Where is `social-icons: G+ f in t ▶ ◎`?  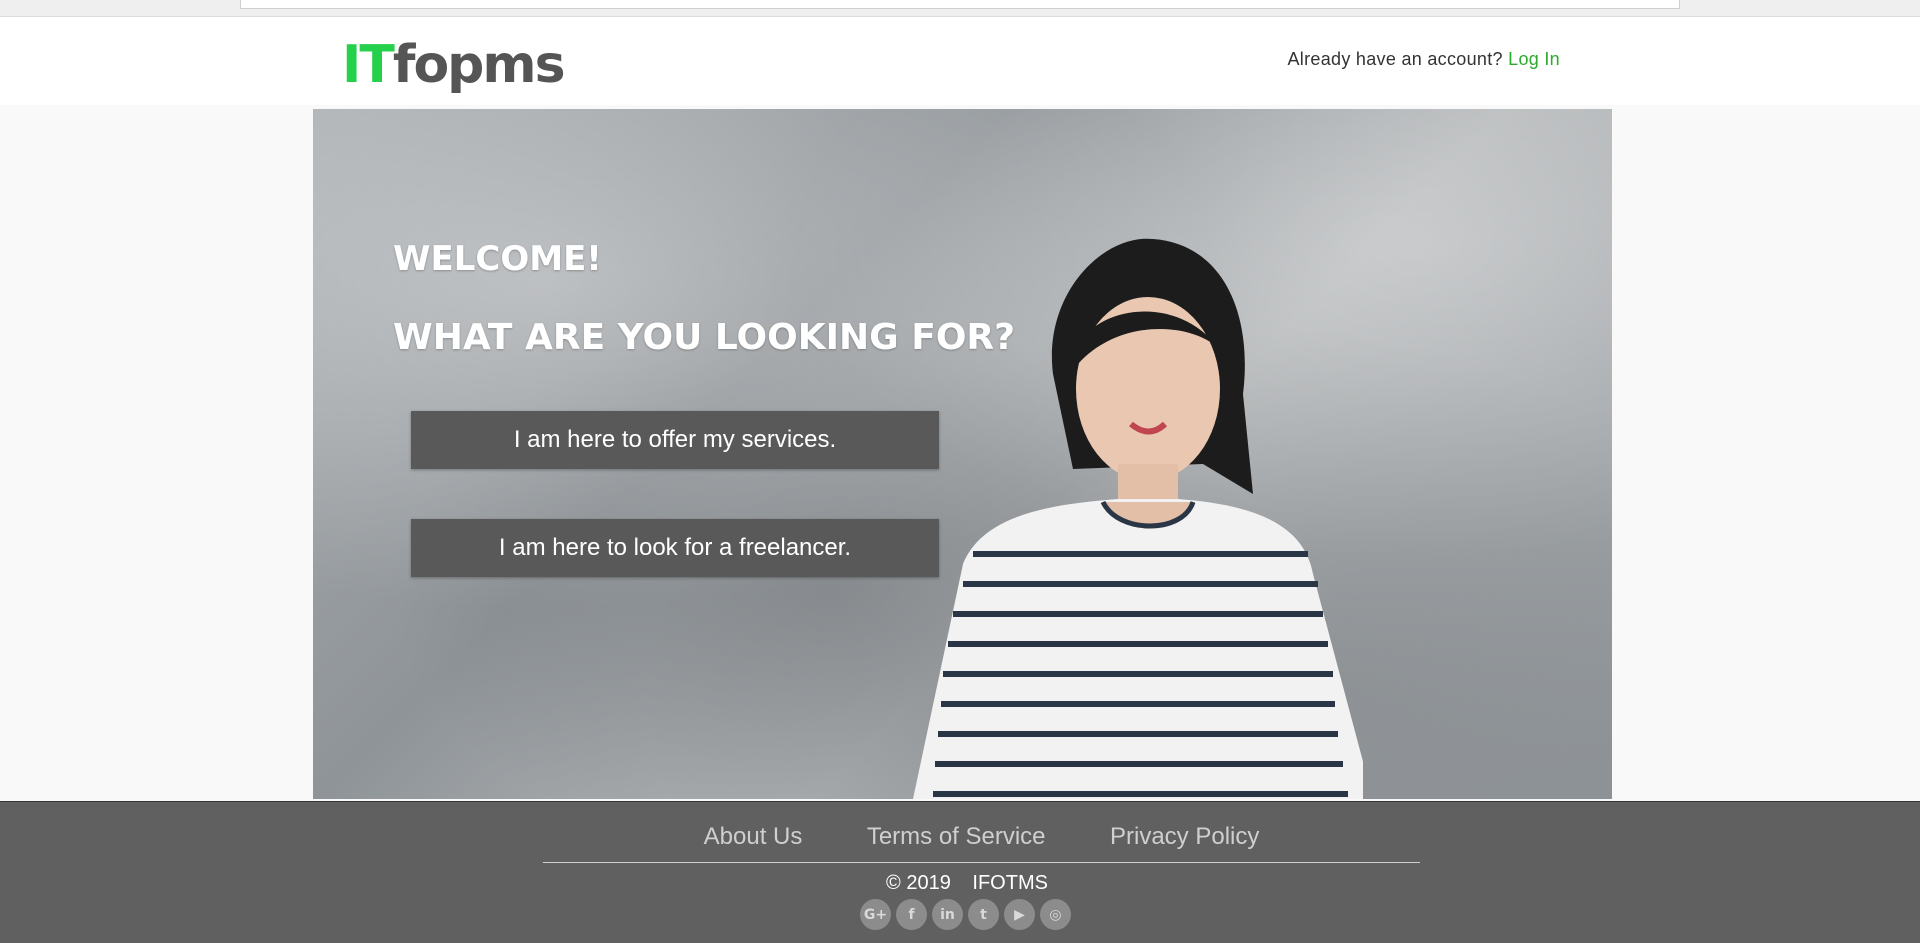 social-icons: G+ f in t ▶ ◎ is located at coordinates (965, 915).